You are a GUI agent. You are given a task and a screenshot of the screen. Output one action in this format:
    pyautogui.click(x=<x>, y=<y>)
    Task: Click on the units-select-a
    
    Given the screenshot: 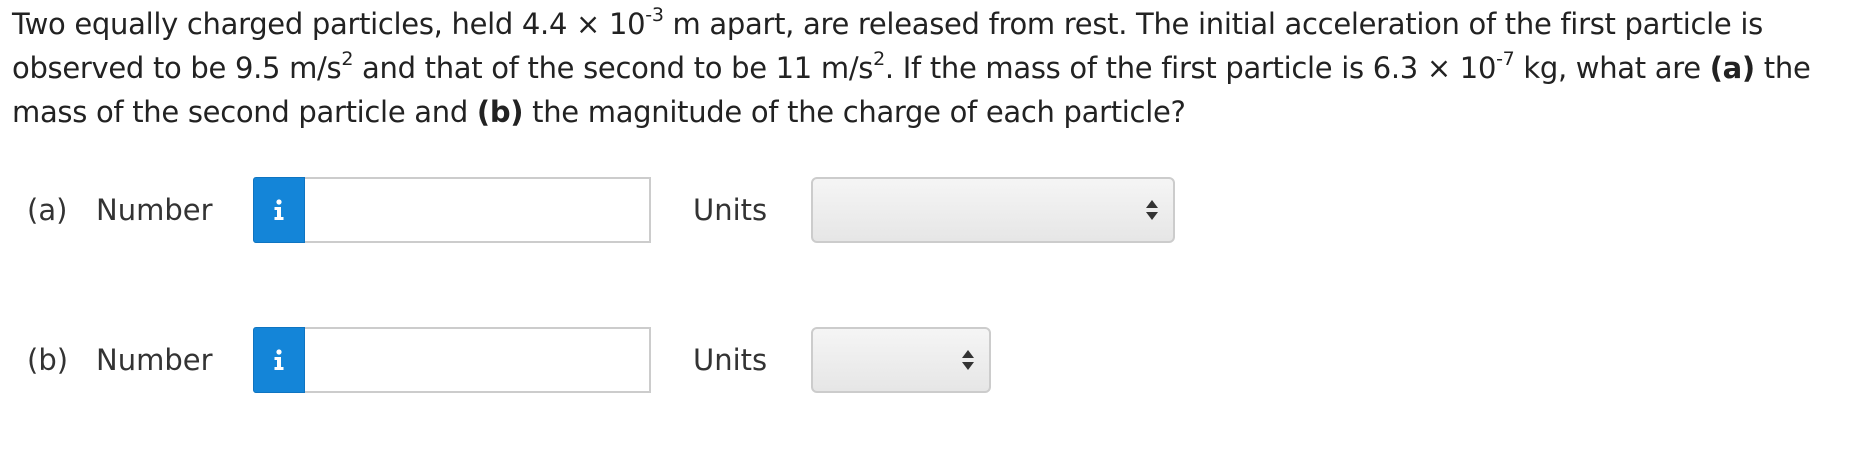 What is the action you would take?
    pyautogui.click(x=993, y=210)
    